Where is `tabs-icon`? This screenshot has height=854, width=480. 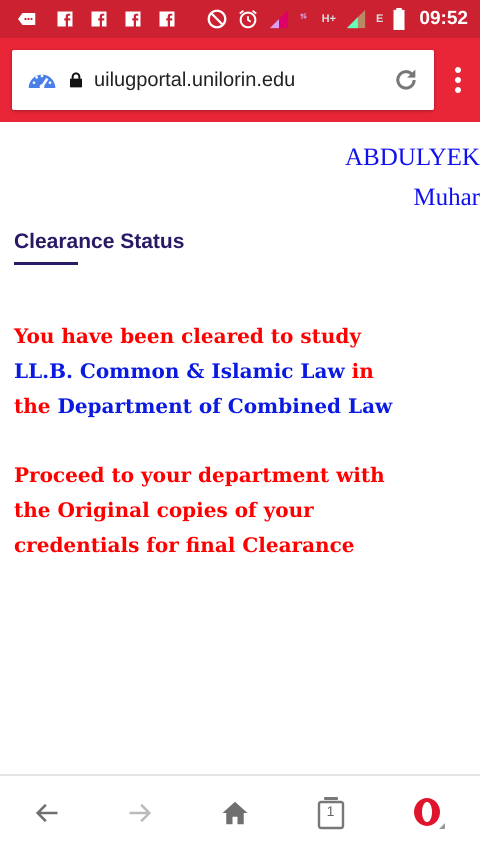 tabs-icon is located at coordinates (331, 813).